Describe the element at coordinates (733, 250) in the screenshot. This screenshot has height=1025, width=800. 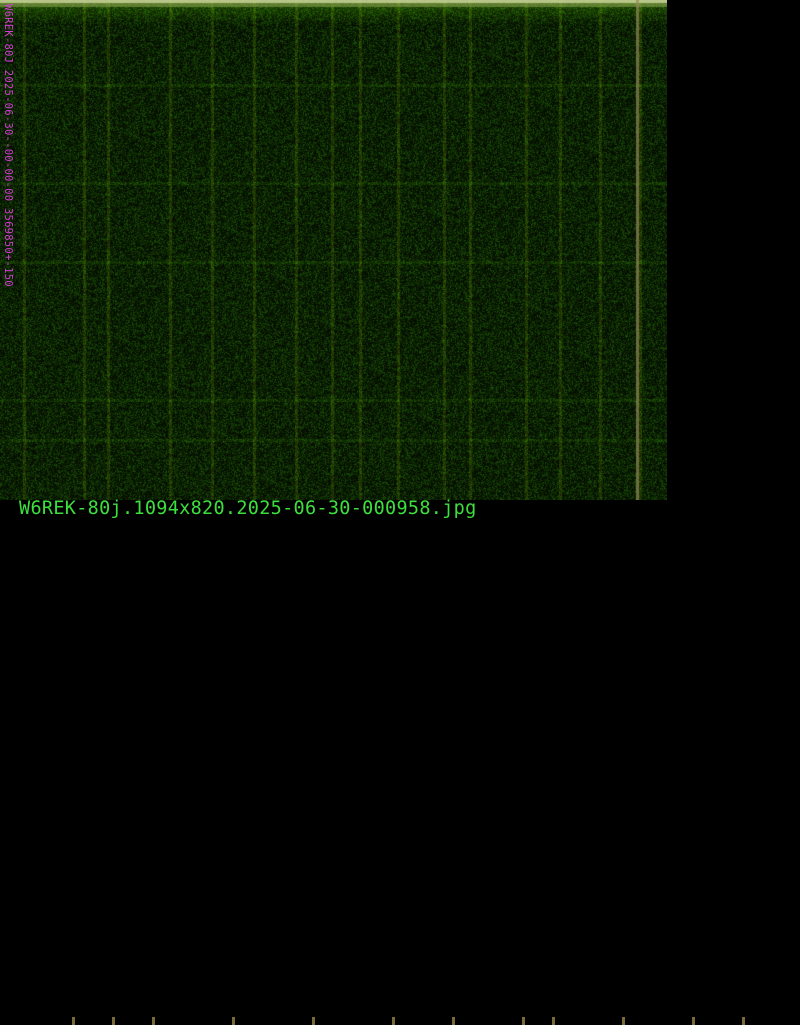
I see `empty-margin` at that location.